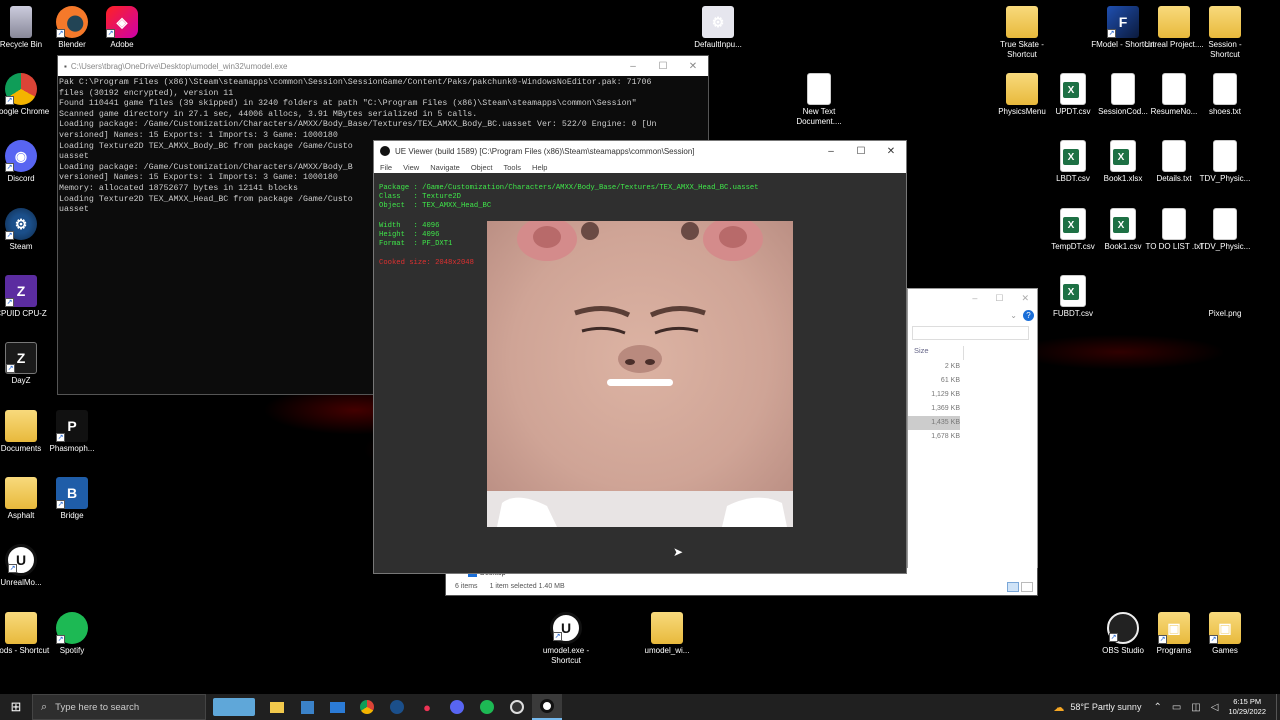  I want to click on explorer-titlebar: – ☐ ✕, so click(972, 298).